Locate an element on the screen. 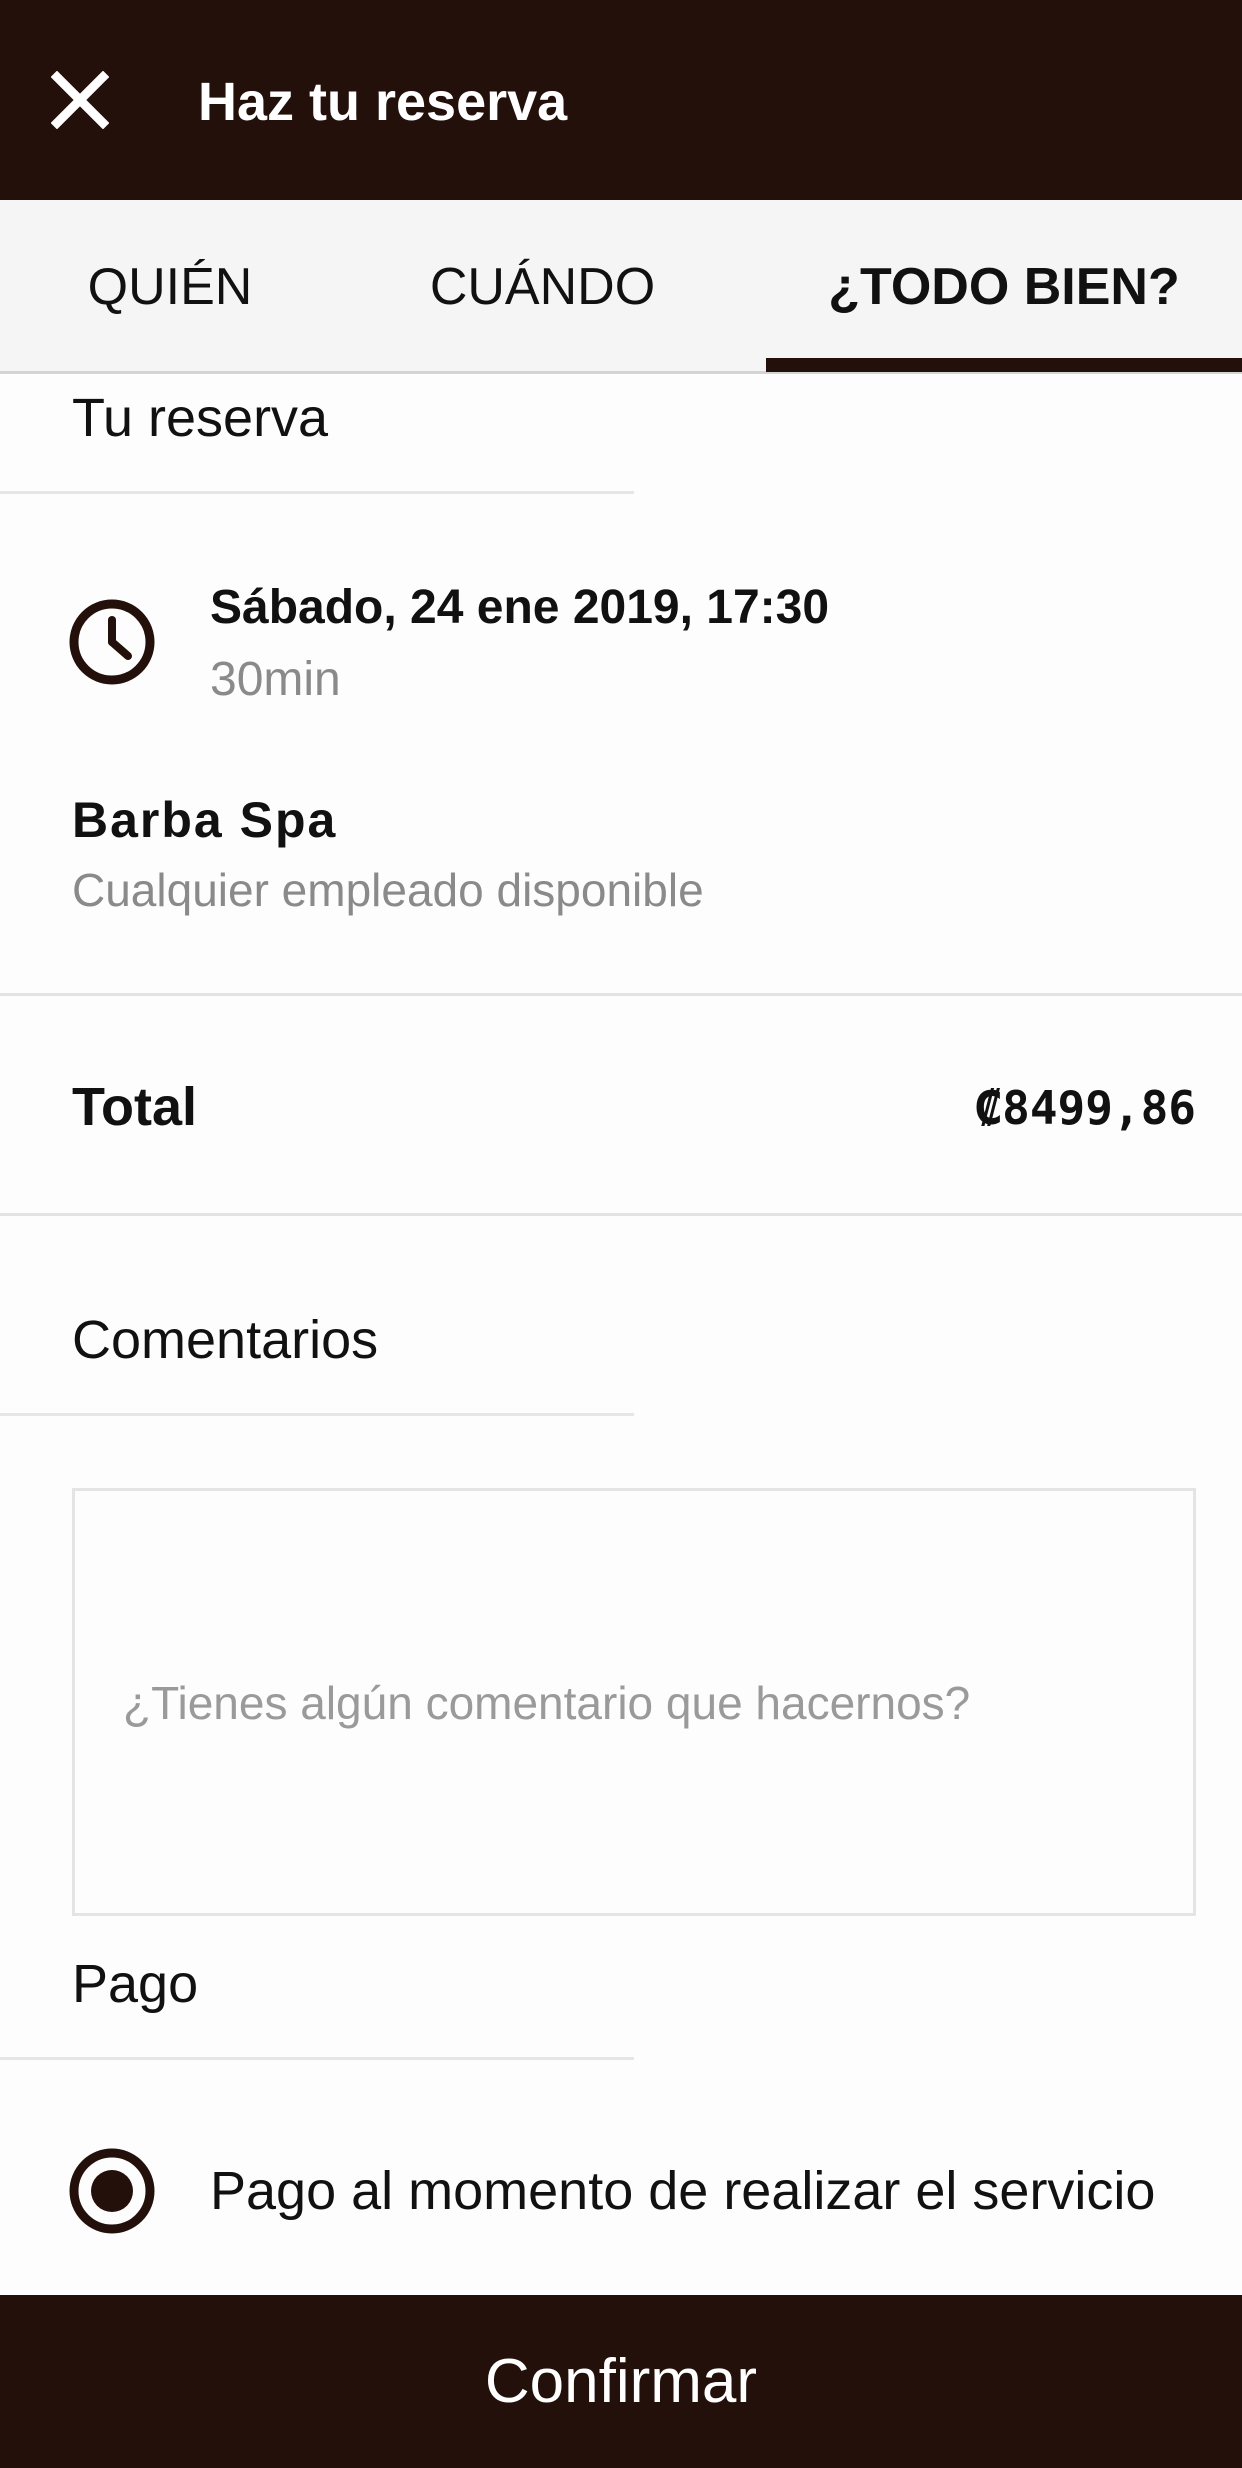 This screenshot has width=1242, height=2468. payment-option-label: Pago al momento de realizar el servicio is located at coordinates (683, 2191).